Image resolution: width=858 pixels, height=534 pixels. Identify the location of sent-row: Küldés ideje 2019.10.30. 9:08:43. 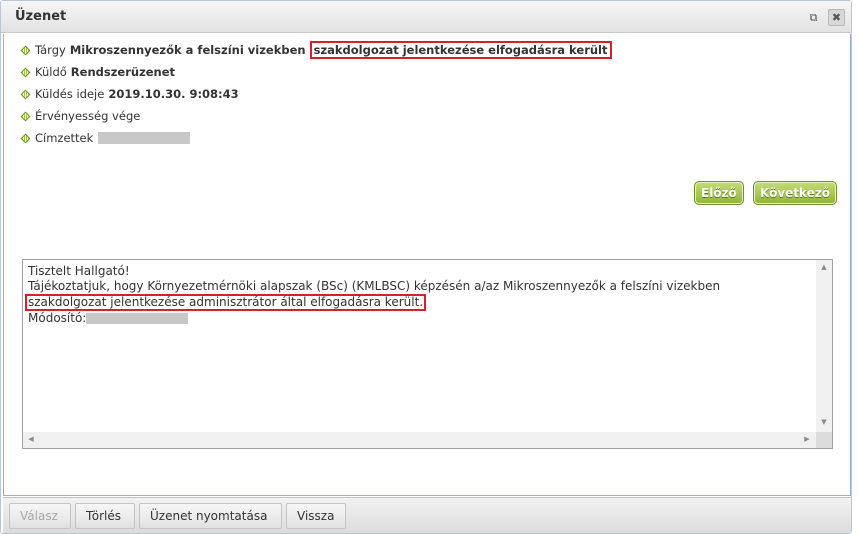
(316, 94).